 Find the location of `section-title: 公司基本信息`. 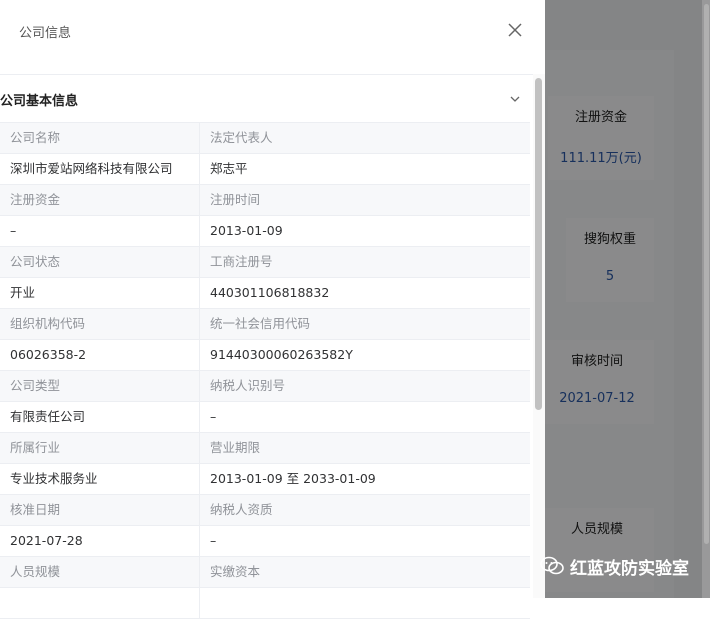

section-title: 公司基本信息 is located at coordinates (39, 101).